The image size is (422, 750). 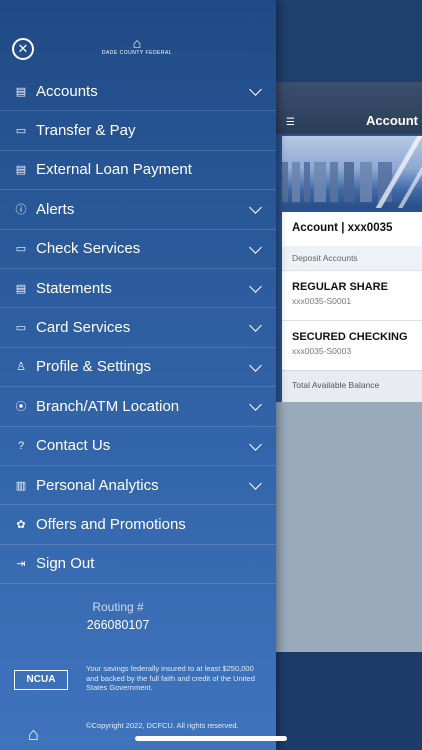 What do you see at coordinates (21, 485) in the screenshot?
I see `analytics-icon: ▥` at bounding box center [21, 485].